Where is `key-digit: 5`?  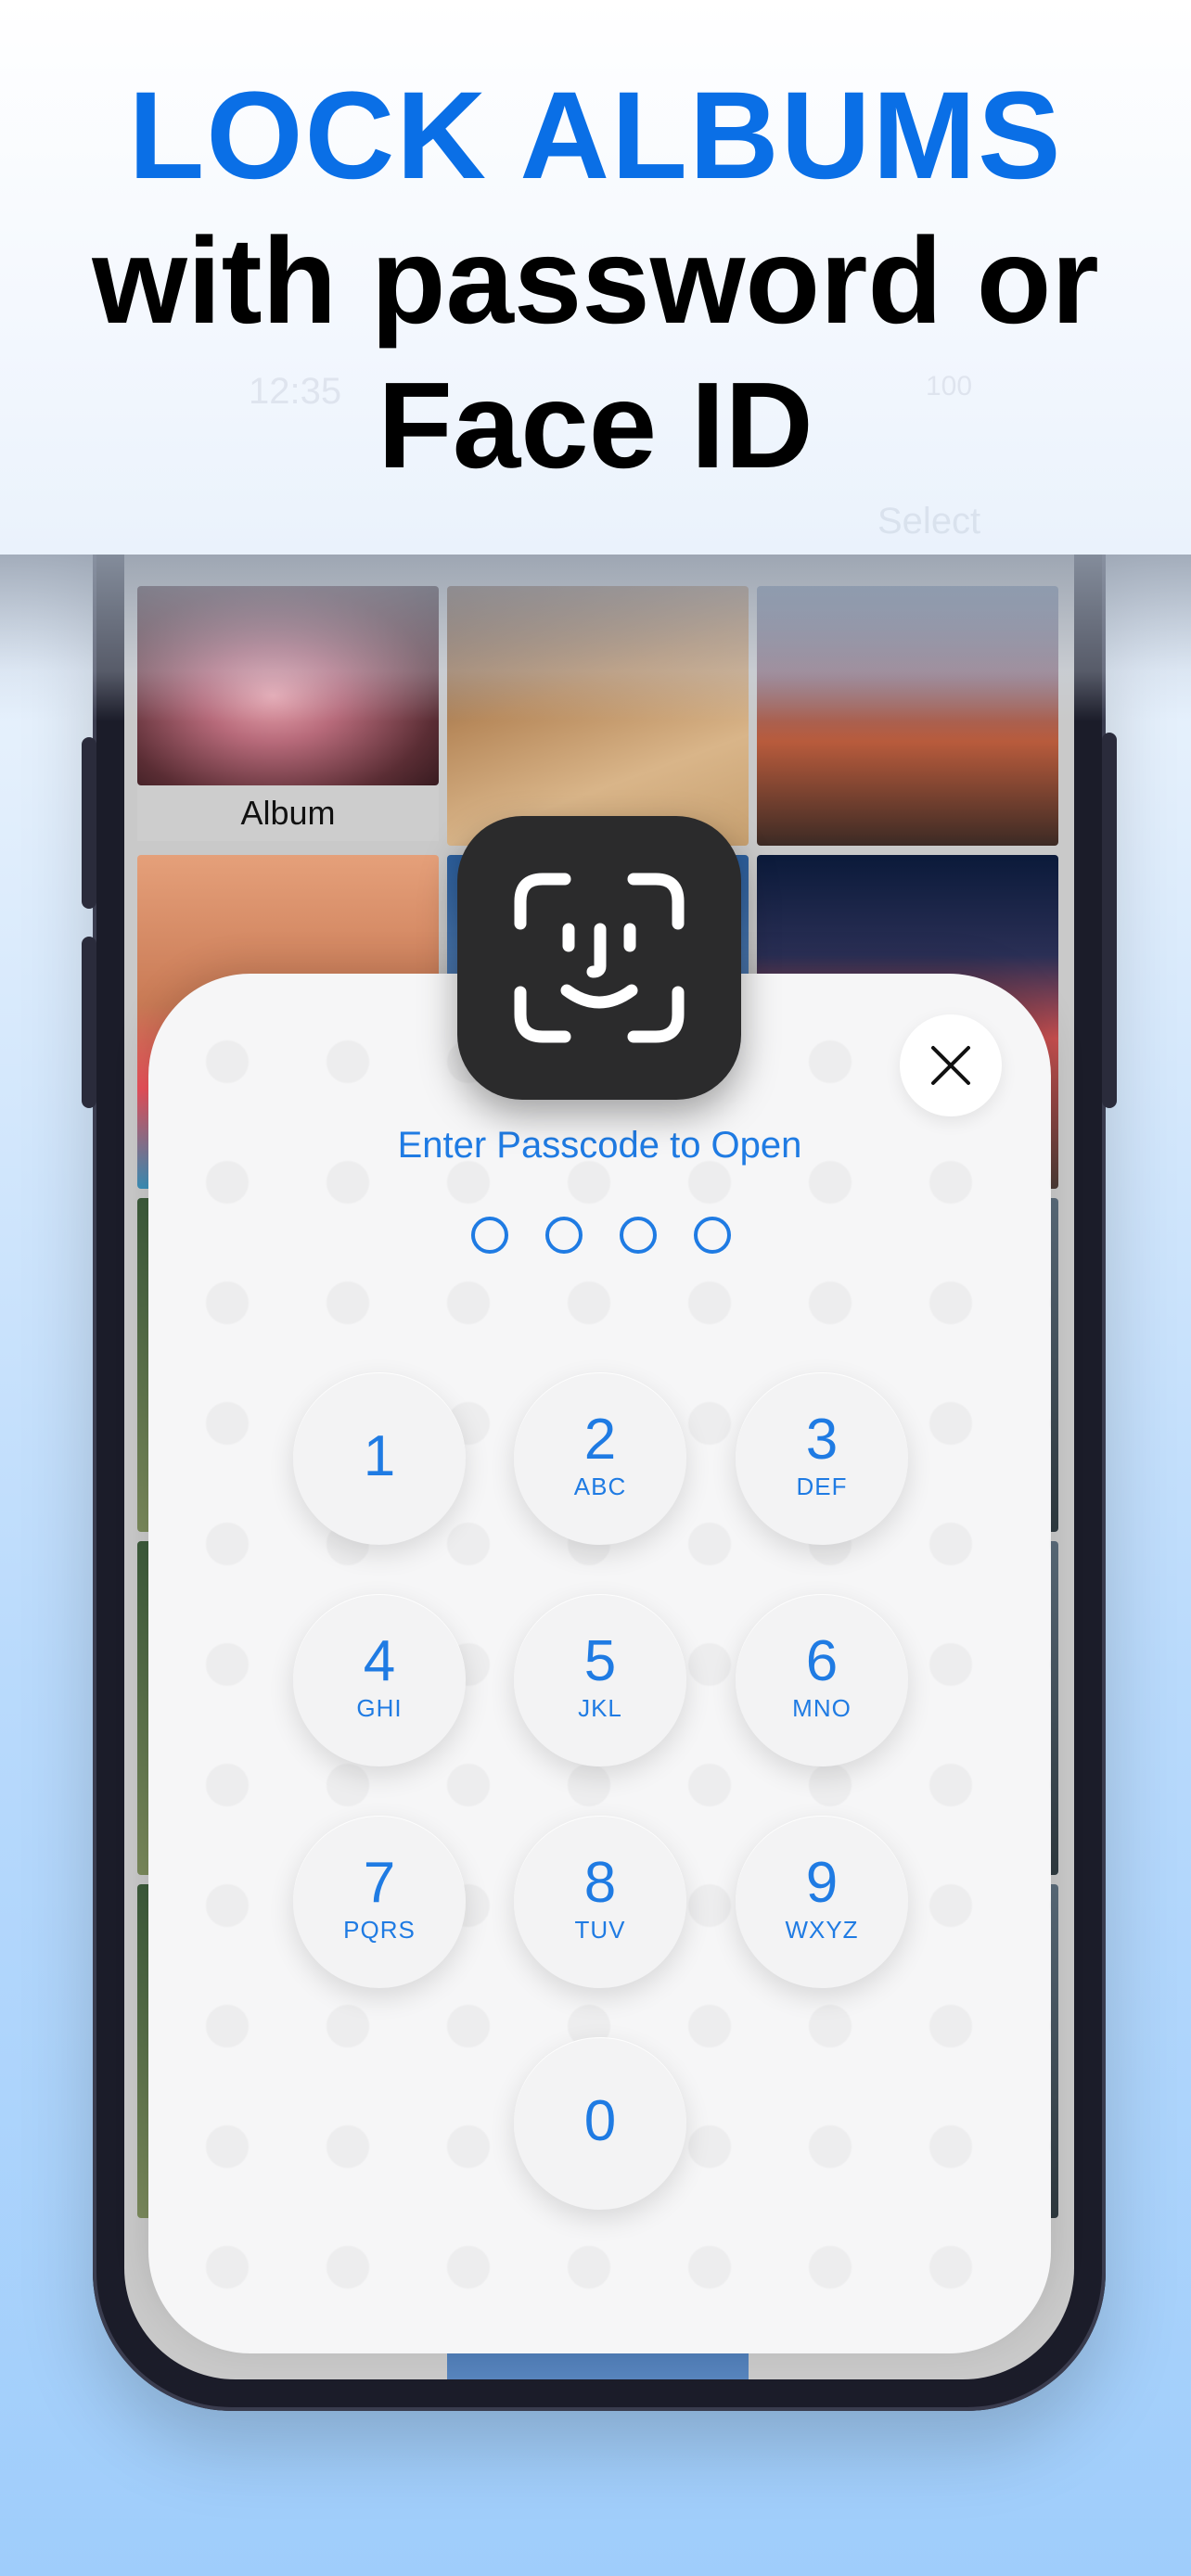 key-digit: 5 is located at coordinates (600, 1661).